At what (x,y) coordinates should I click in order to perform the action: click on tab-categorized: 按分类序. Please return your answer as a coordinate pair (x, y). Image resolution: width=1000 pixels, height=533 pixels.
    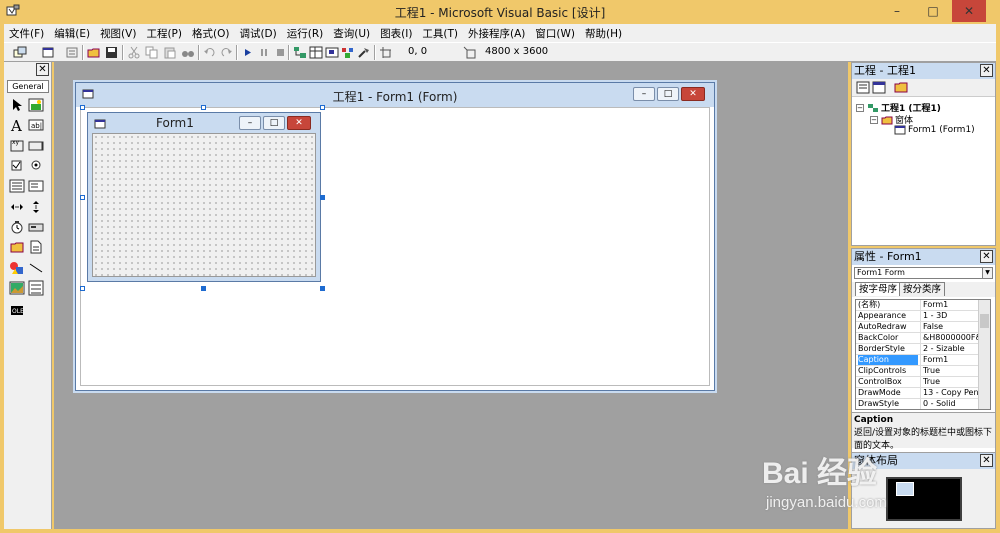
    Looking at the image, I should click on (922, 289).